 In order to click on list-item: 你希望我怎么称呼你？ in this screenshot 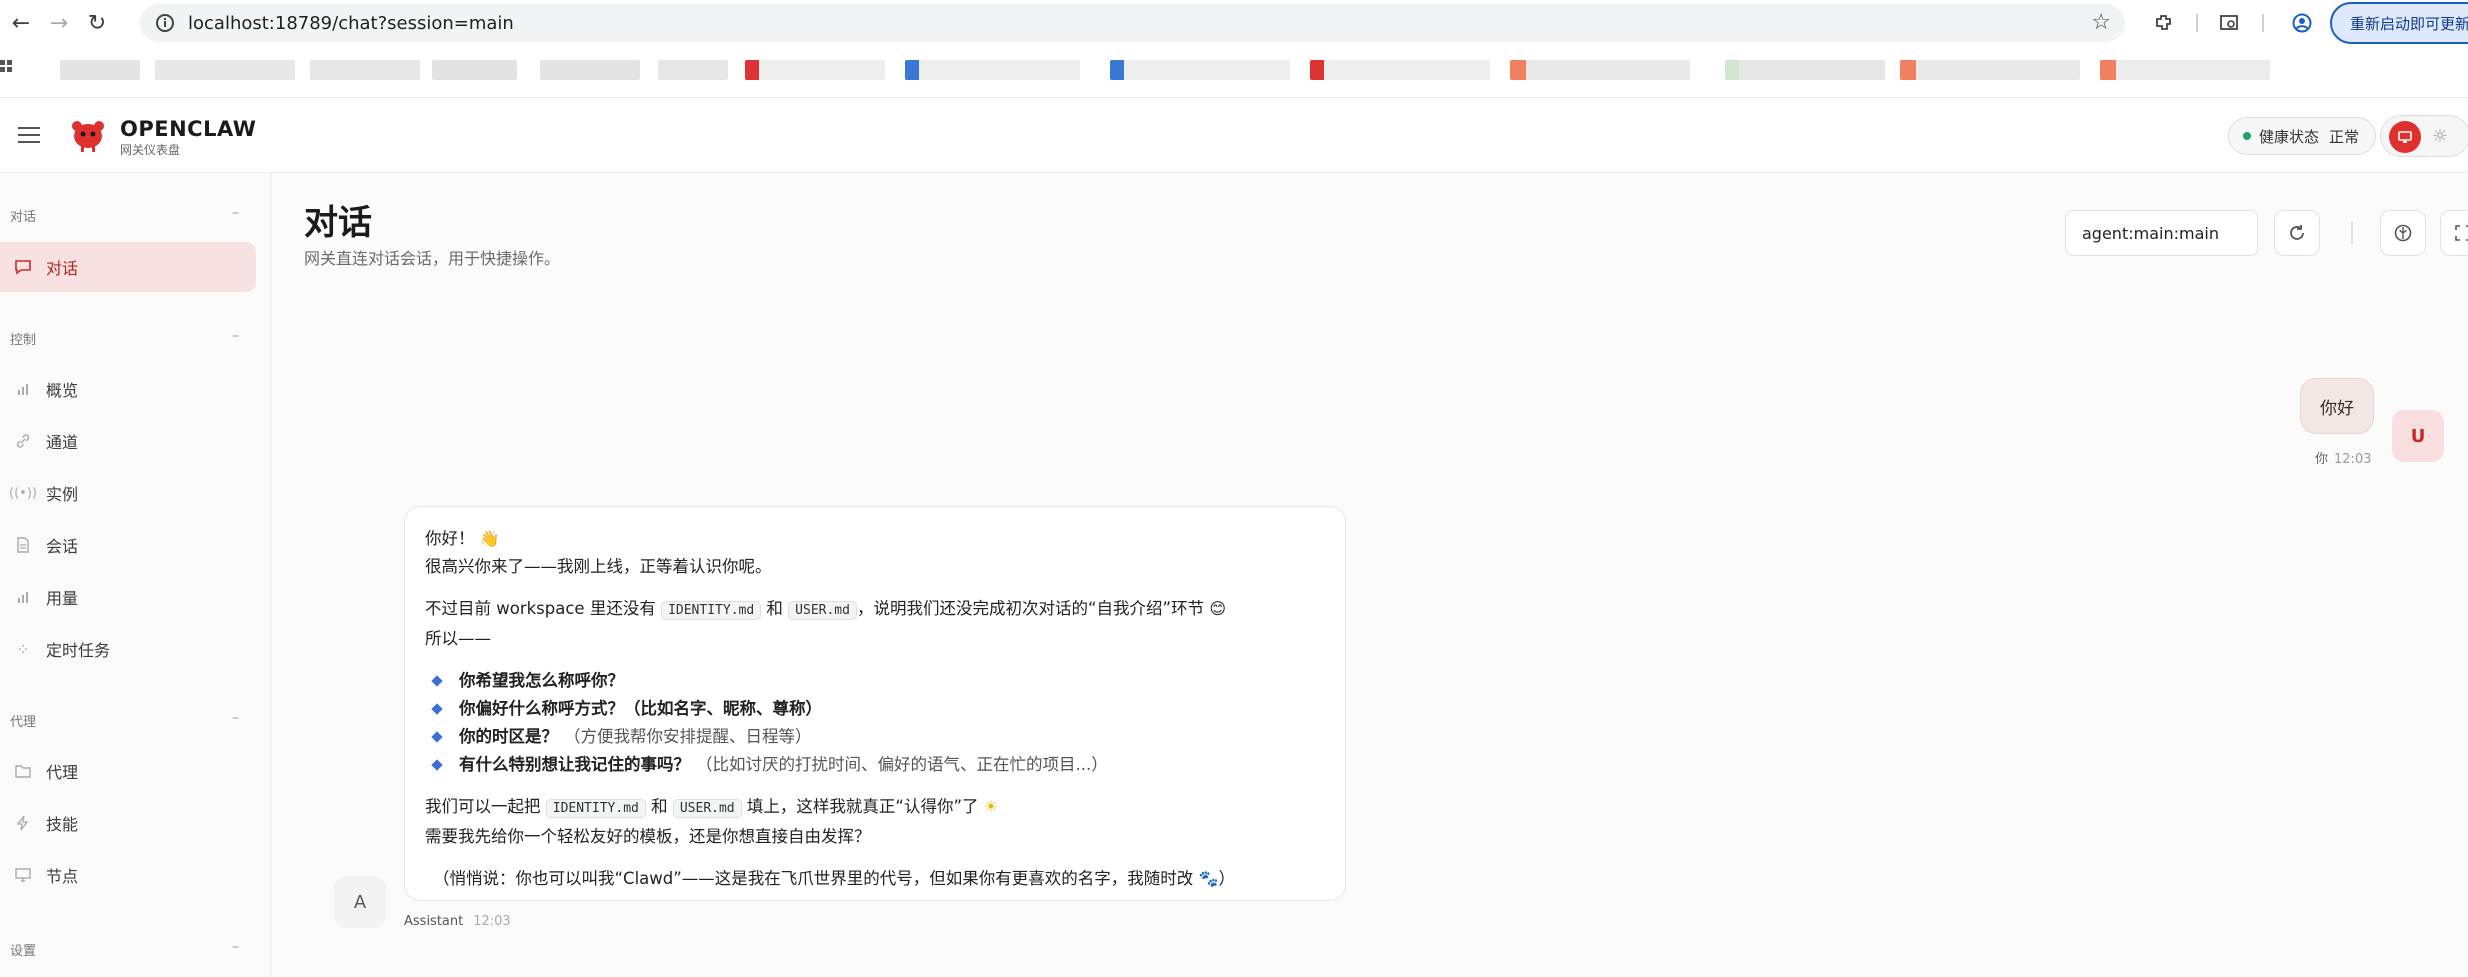, I will do `click(875, 681)`.